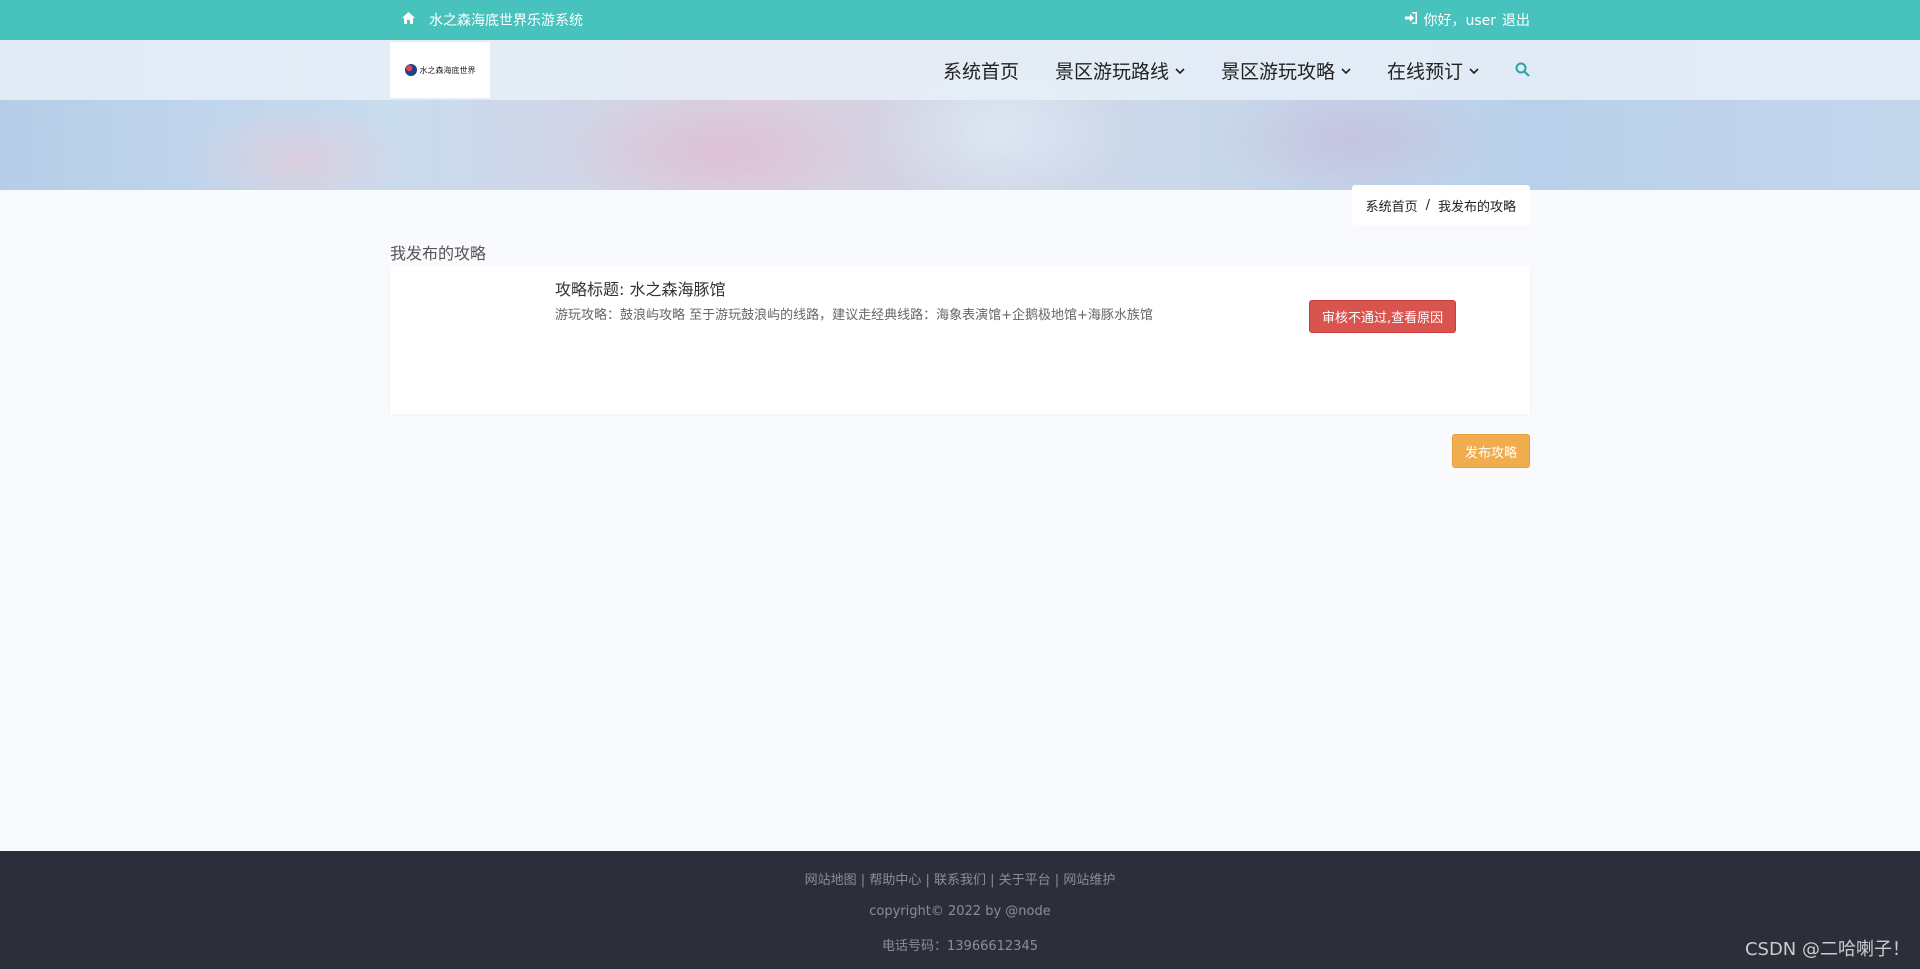 This screenshot has width=1920, height=969. Describe the element at coordinates (831, 880) in the screenshot. I see `footer-link-sitemap: 网站地图` at that location.